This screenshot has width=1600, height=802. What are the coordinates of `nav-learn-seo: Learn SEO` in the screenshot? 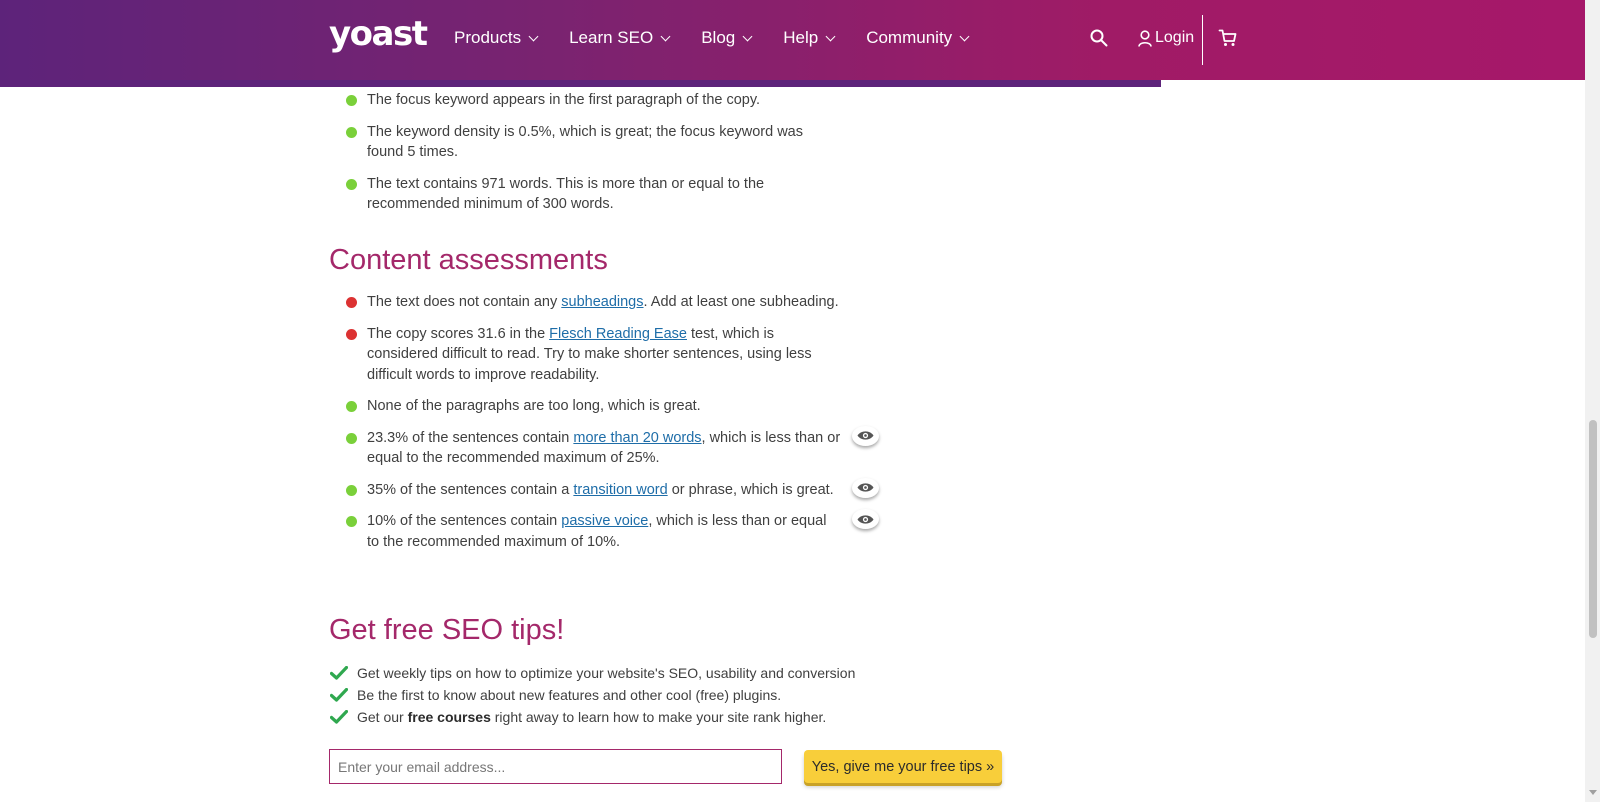 It's located at (620, 38).